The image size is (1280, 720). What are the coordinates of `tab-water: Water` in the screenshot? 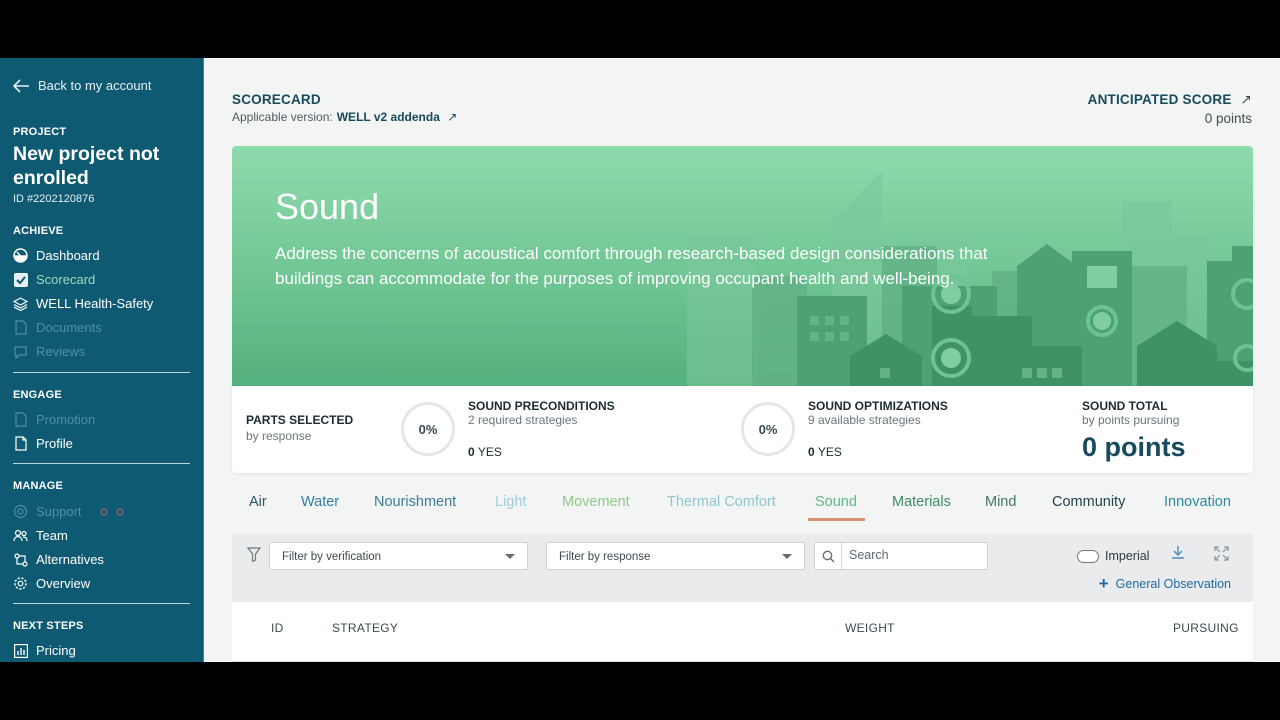 It's located at (320, 502).